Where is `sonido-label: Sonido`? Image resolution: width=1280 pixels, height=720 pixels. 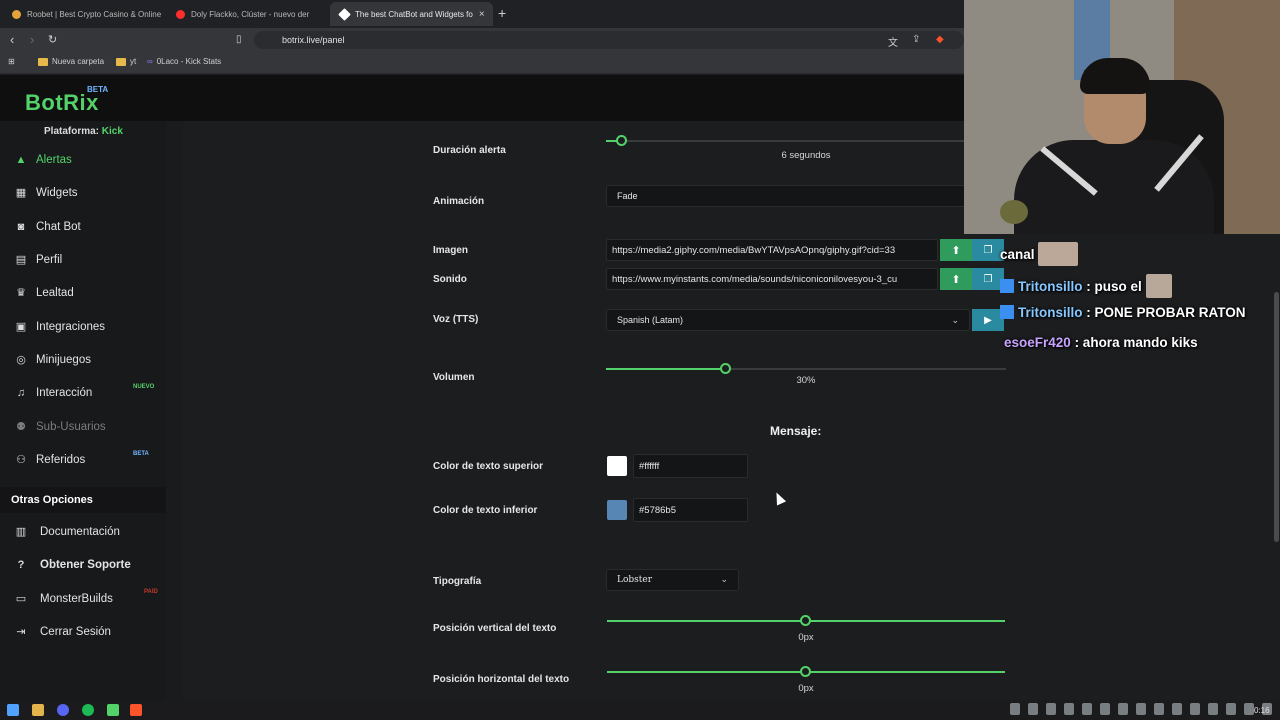
sonido-label: Sonido is located at coordinates (450, 279).